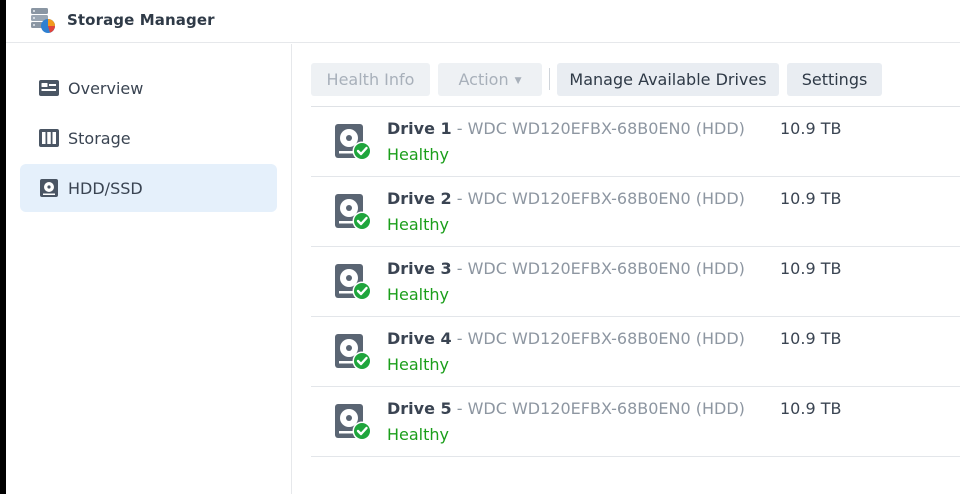 The height and width of the screenshot is (494, 960). I want to click on drive-title: Drive 5 - WDC WD120EFBX-68B0EN0 (HDD), so click(566, 408).